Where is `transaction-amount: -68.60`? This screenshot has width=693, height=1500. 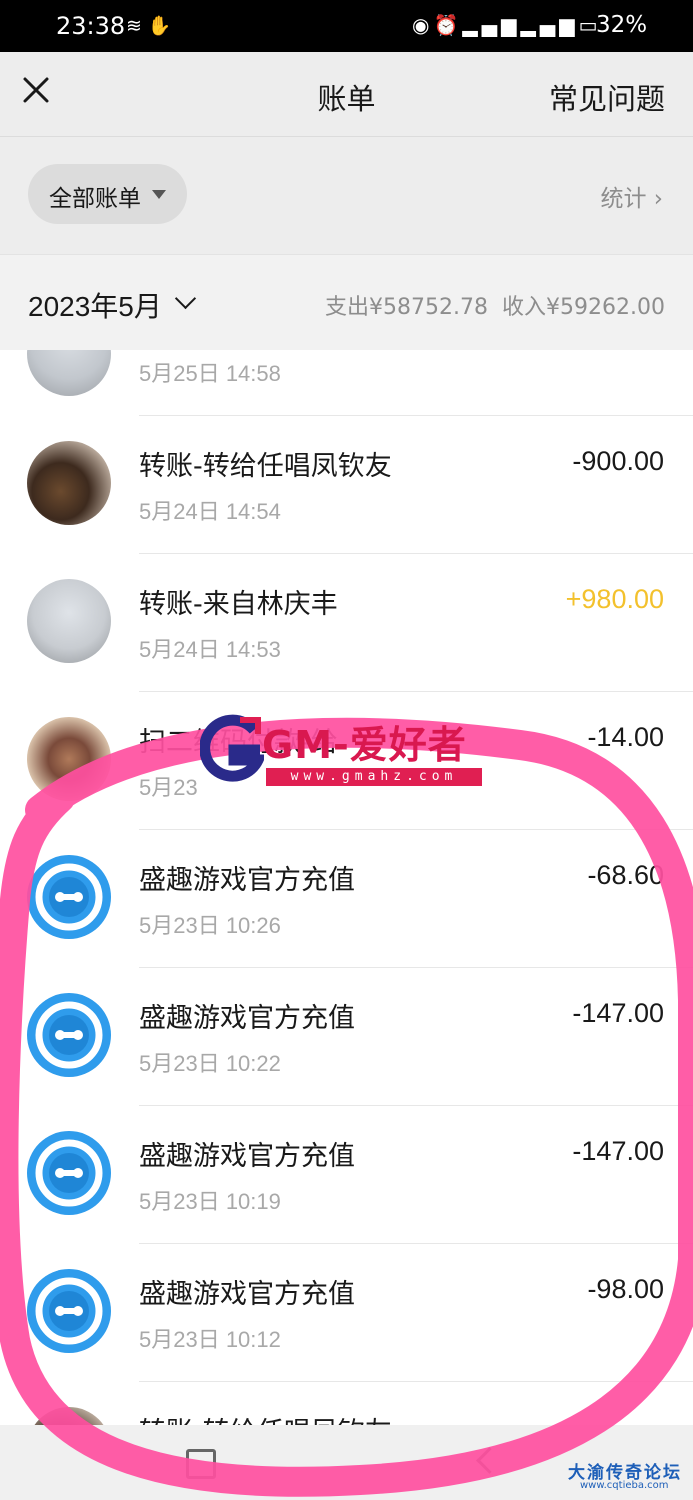 transaction-amount: -68.60 is located at coordinates (625, 875).